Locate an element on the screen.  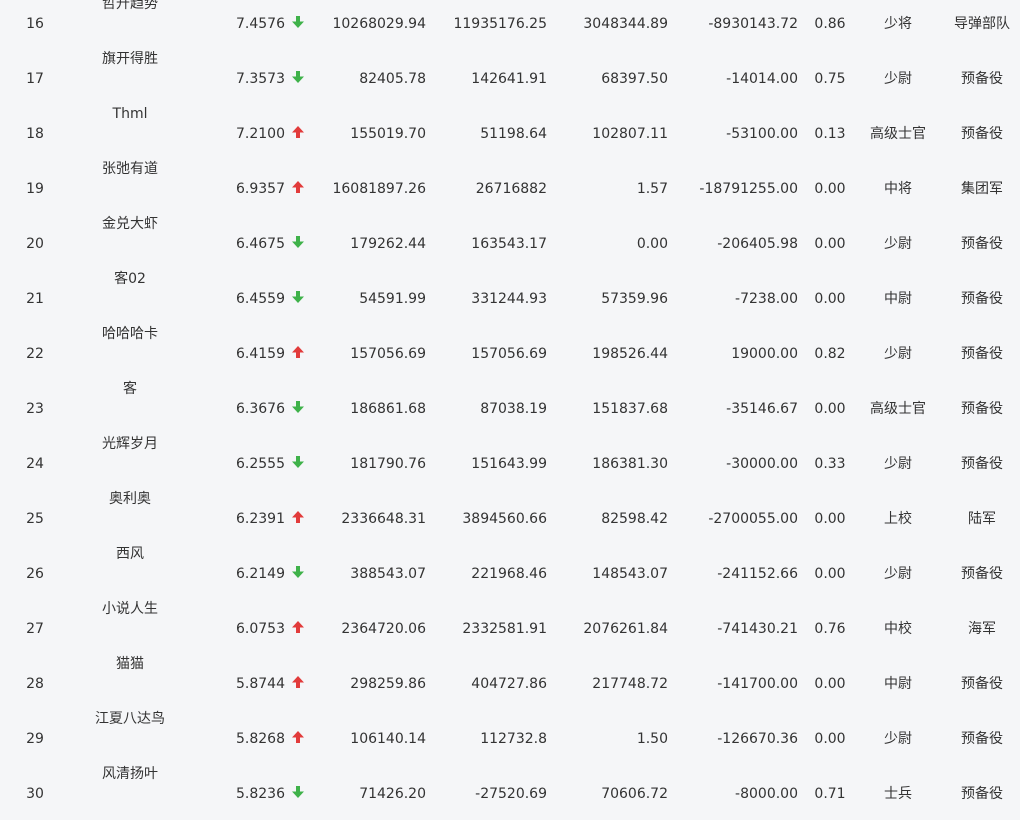
value-col-4: -2700055.00 is located at coordinates (753, 519).